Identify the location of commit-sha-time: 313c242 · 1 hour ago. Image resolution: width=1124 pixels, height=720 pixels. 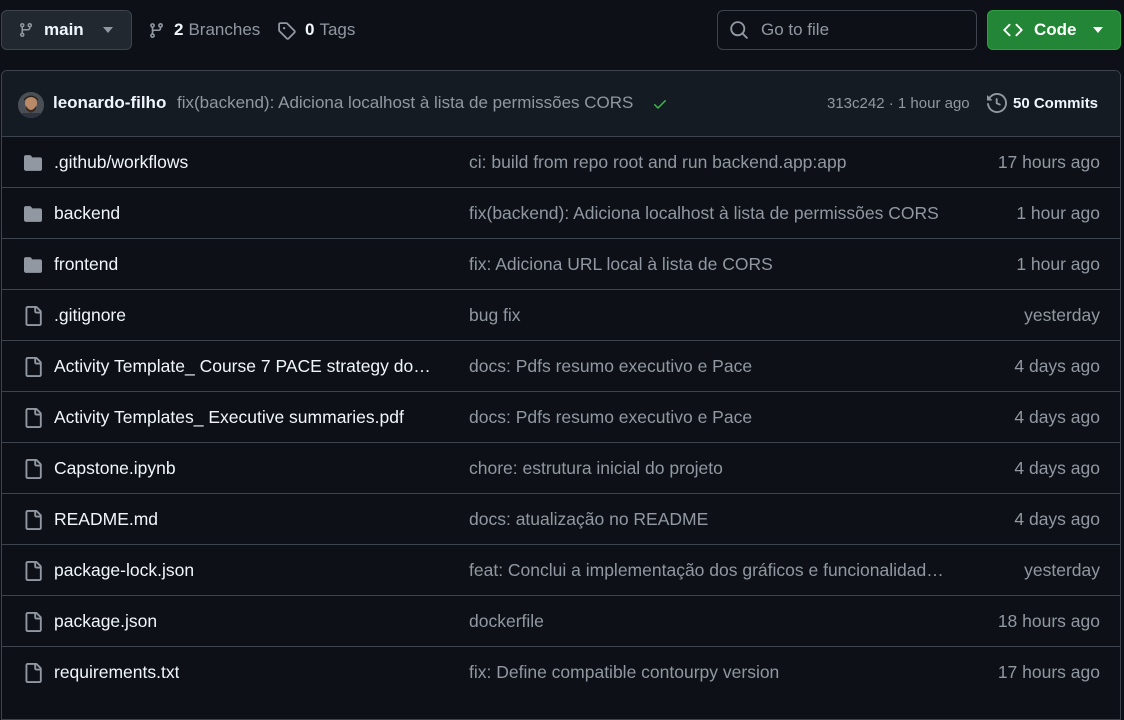
(898, 103).